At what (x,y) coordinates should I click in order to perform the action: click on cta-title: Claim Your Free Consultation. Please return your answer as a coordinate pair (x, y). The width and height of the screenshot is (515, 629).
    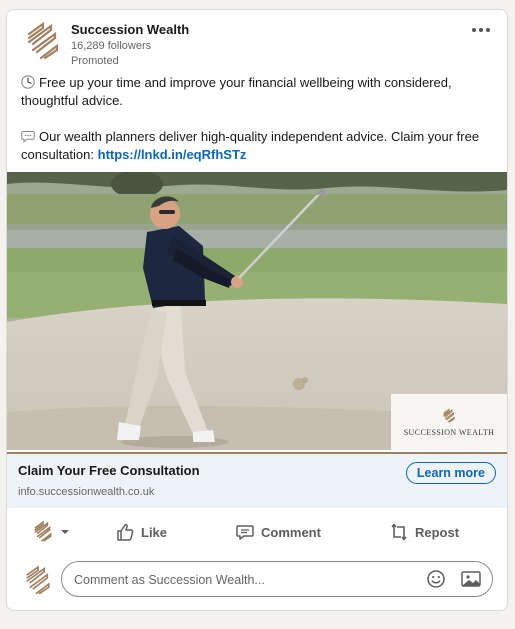
    Looking at the image, I should click on (109, 470).